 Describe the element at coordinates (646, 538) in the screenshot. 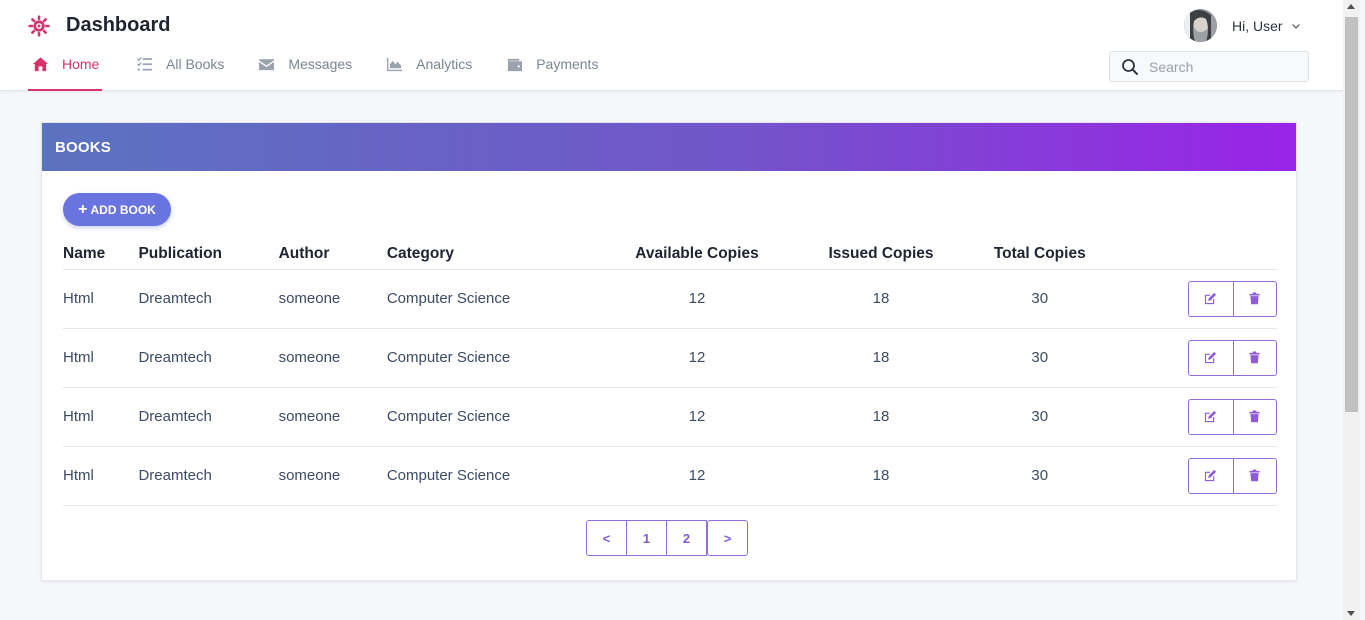

I see `pagination-page-1: 1` at that location.